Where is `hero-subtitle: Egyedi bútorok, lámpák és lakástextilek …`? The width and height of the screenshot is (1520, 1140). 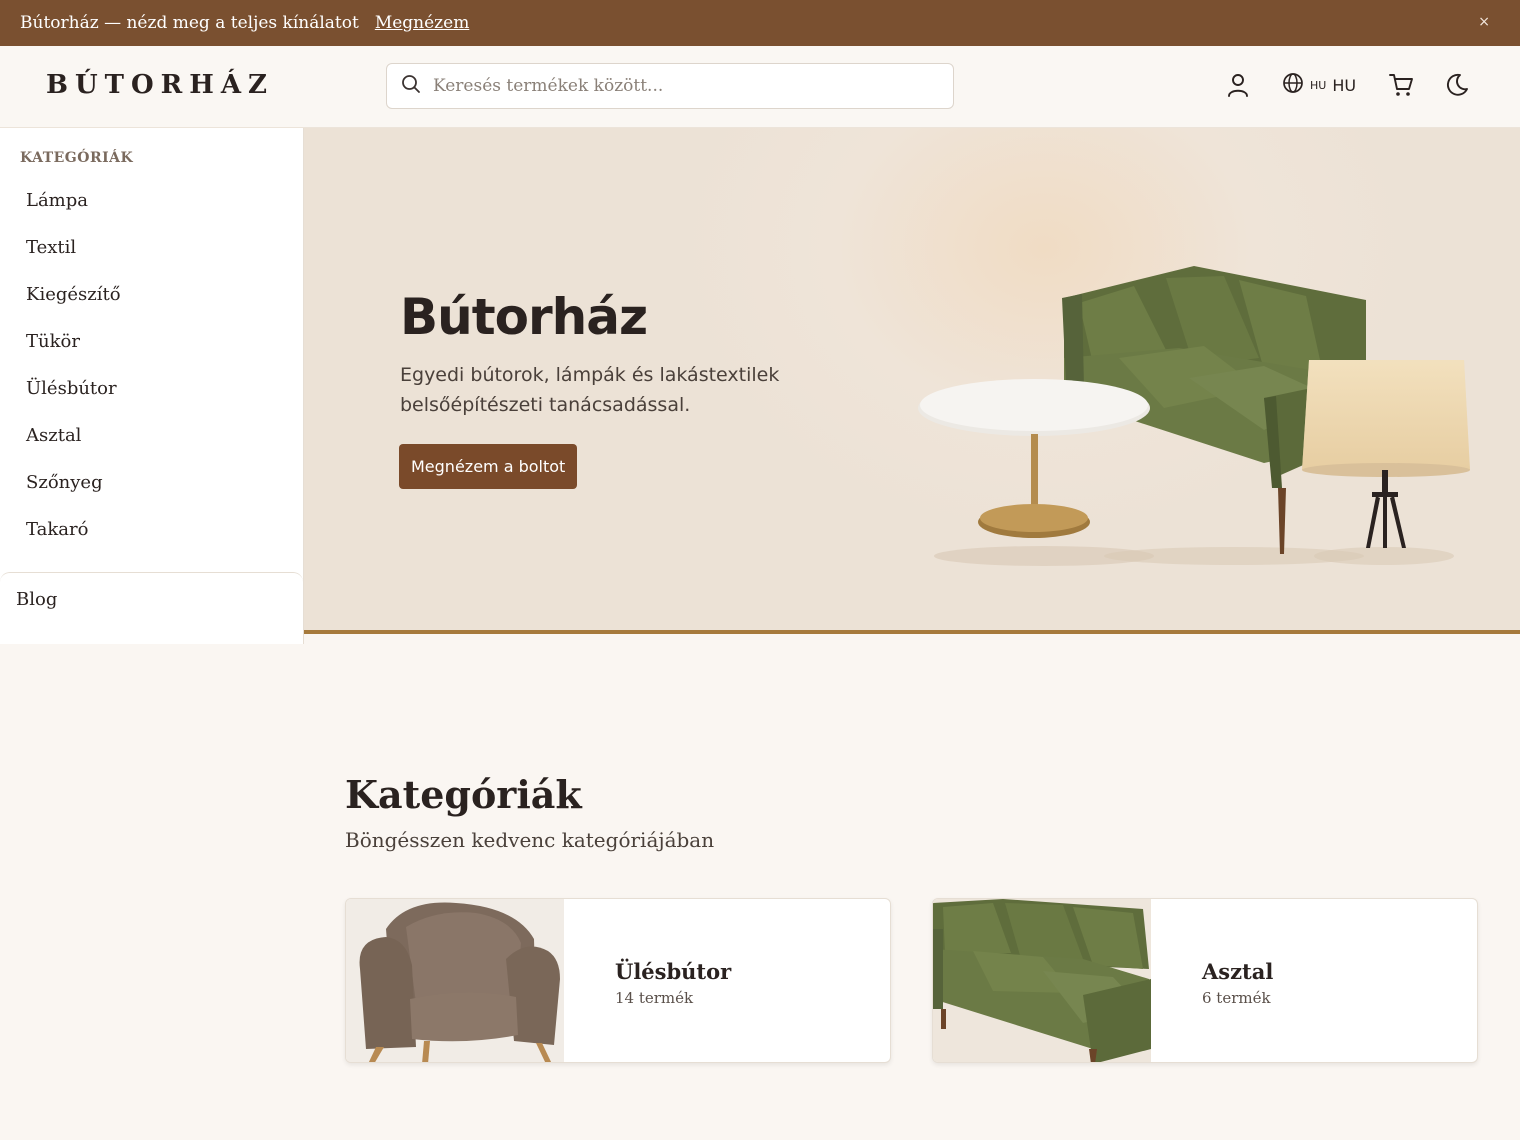 hero-subtitle: Egyedi bútorok, lámpák és lakástextilek … is located at coordinates (590, 390).